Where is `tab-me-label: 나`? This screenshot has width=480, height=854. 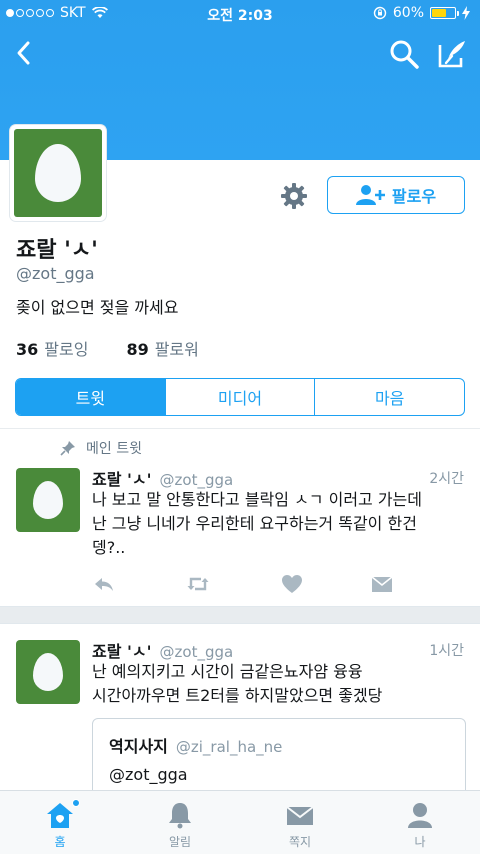 tab-me-label: 나 is located at coordinates (420, 842).